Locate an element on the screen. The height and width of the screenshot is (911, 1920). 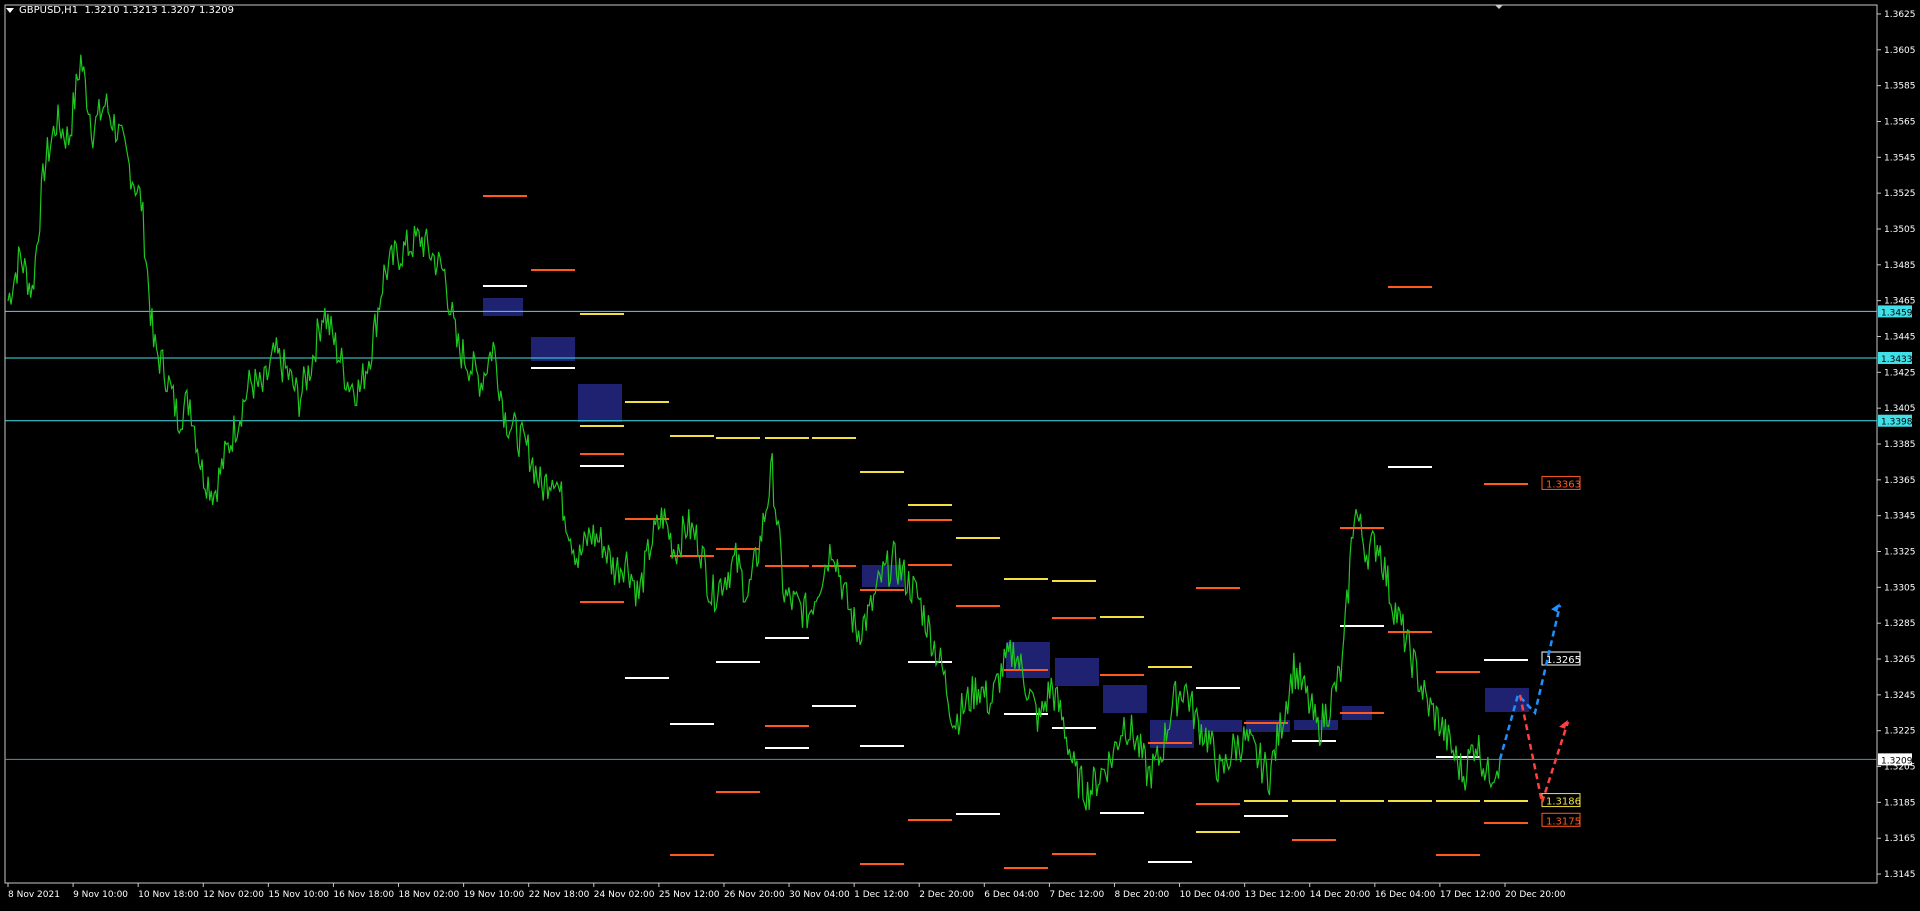
price-level-label: 1.3459 is located at coordinates (1897, 313).